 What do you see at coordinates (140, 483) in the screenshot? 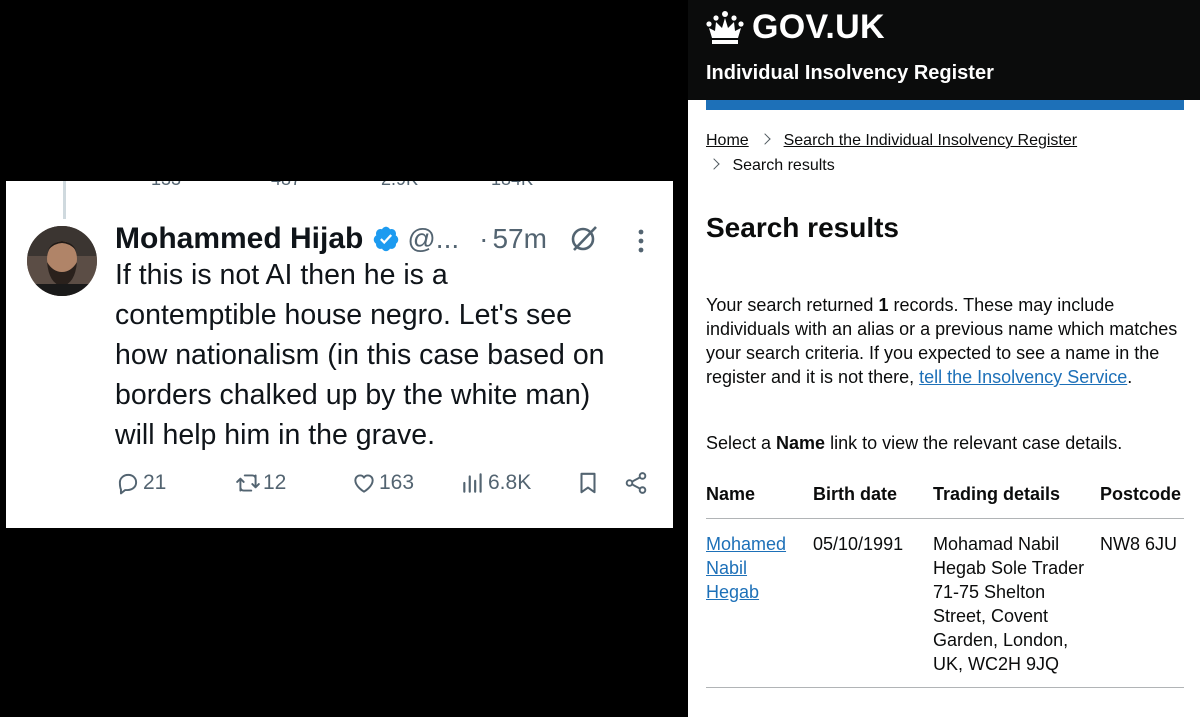
I see `reply-button: 21` at bounding box center [140, 483].